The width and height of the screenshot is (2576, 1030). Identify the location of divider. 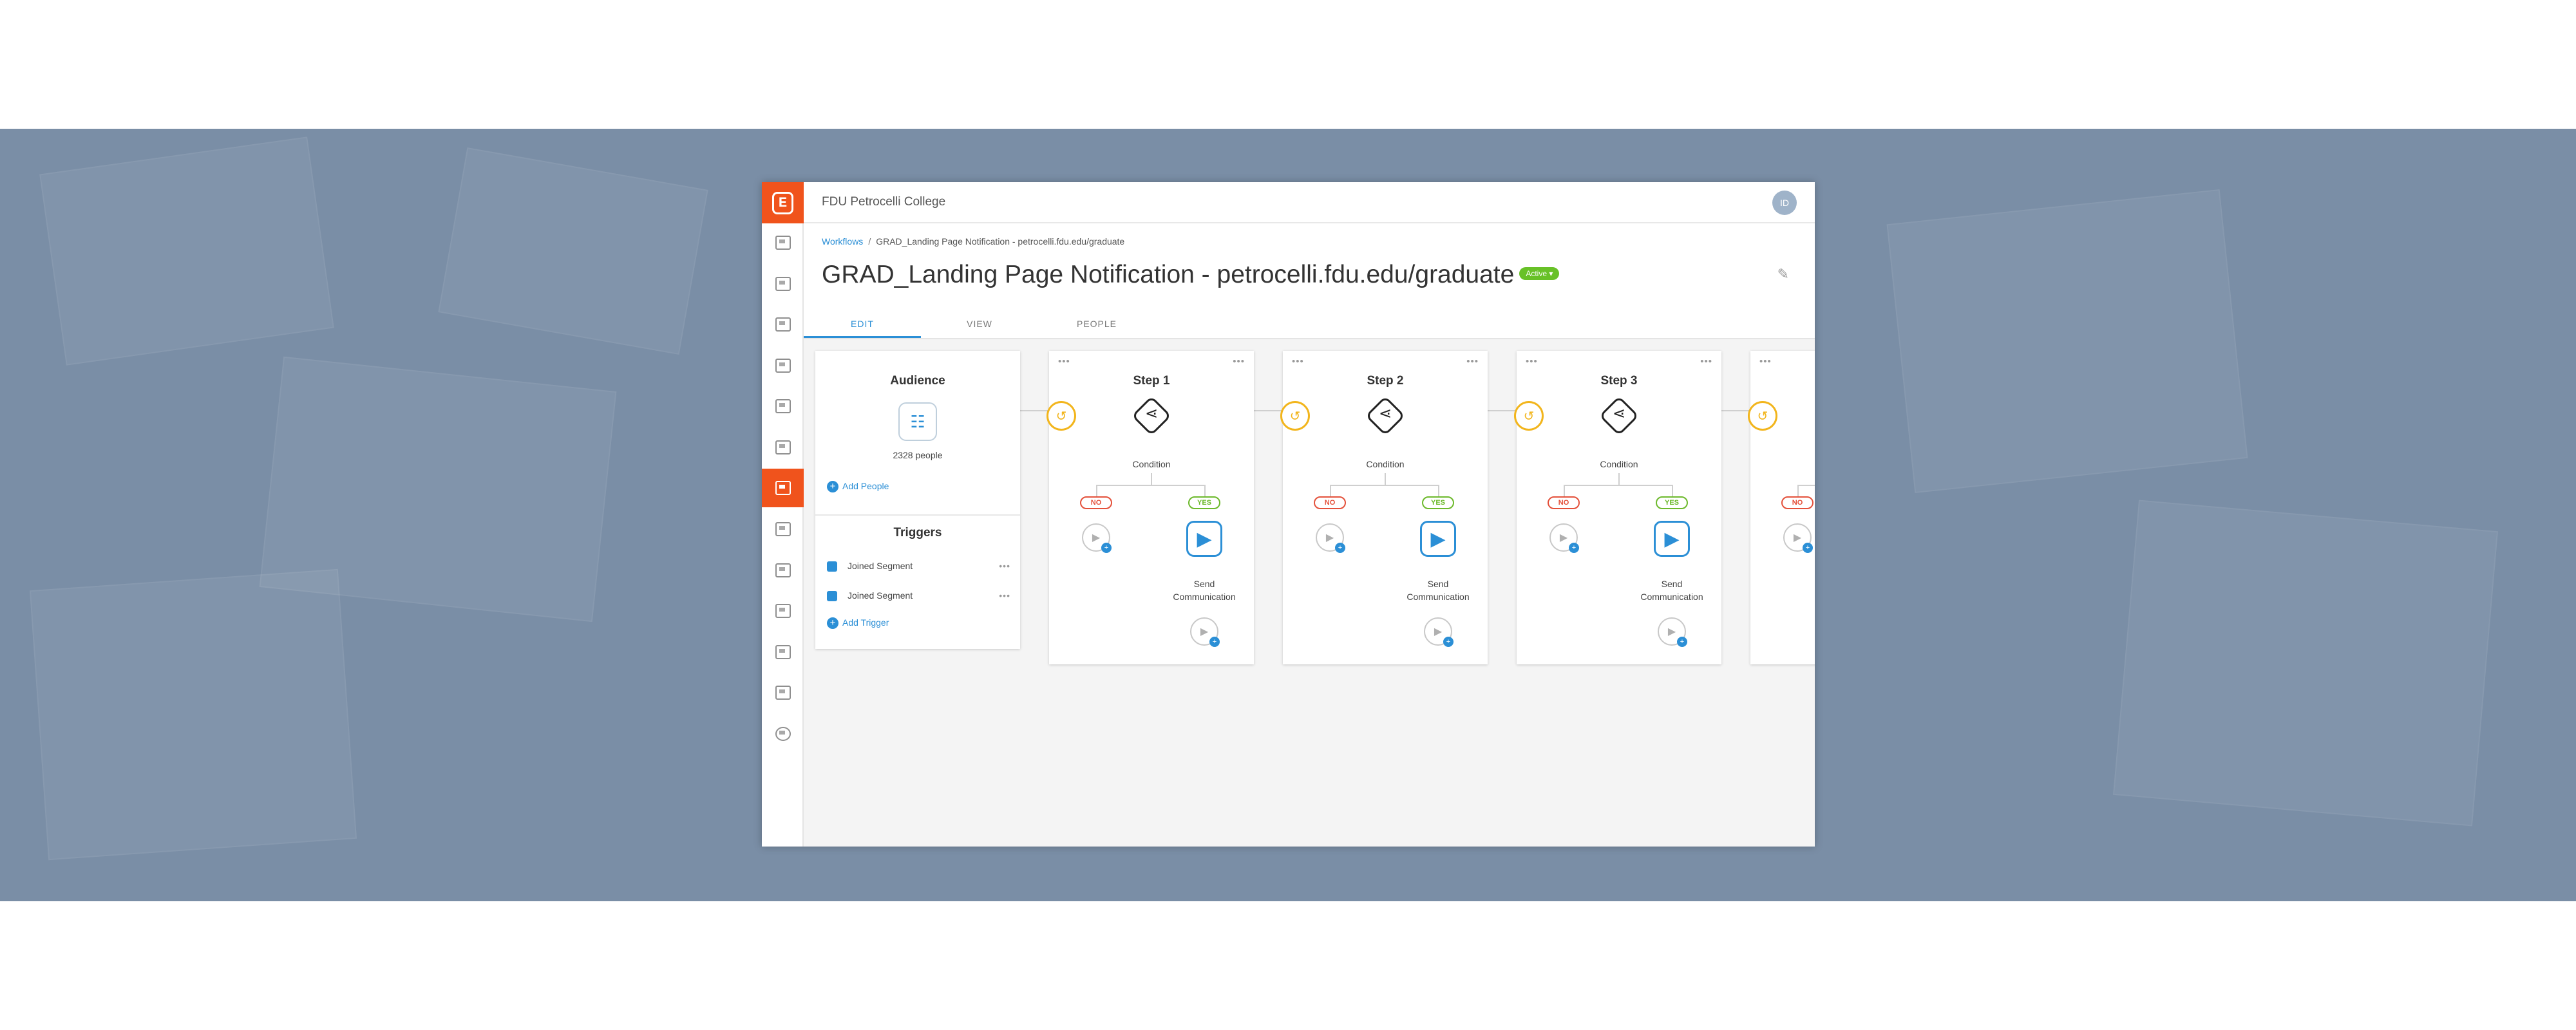
(917, 515).